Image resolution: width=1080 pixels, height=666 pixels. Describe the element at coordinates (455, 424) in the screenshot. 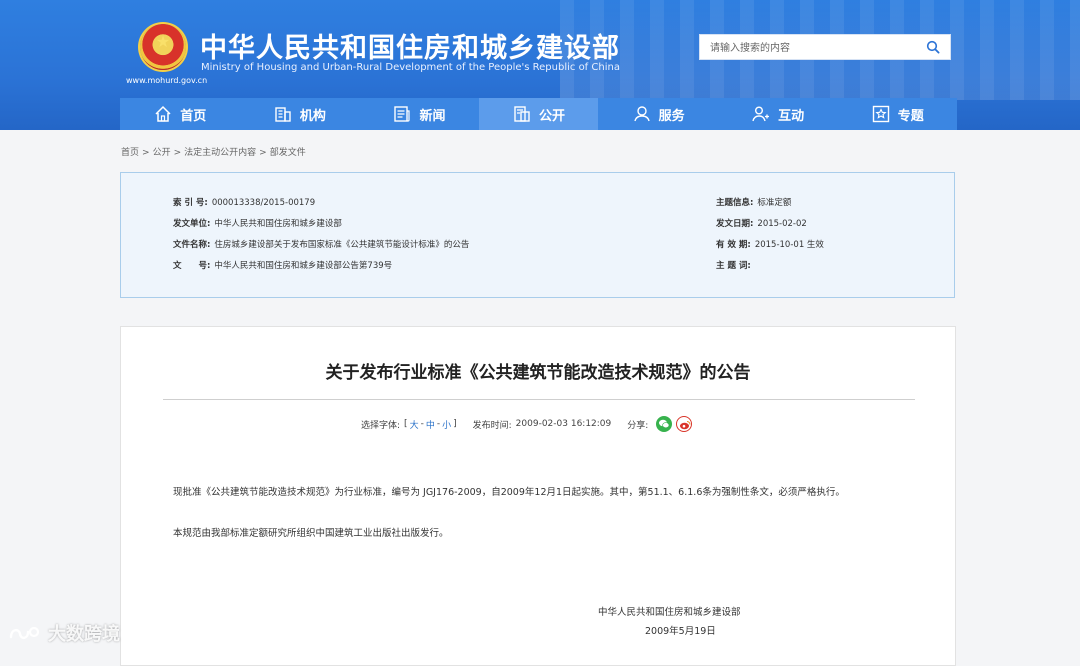

I see `font-bracket-close: ]` at that location.